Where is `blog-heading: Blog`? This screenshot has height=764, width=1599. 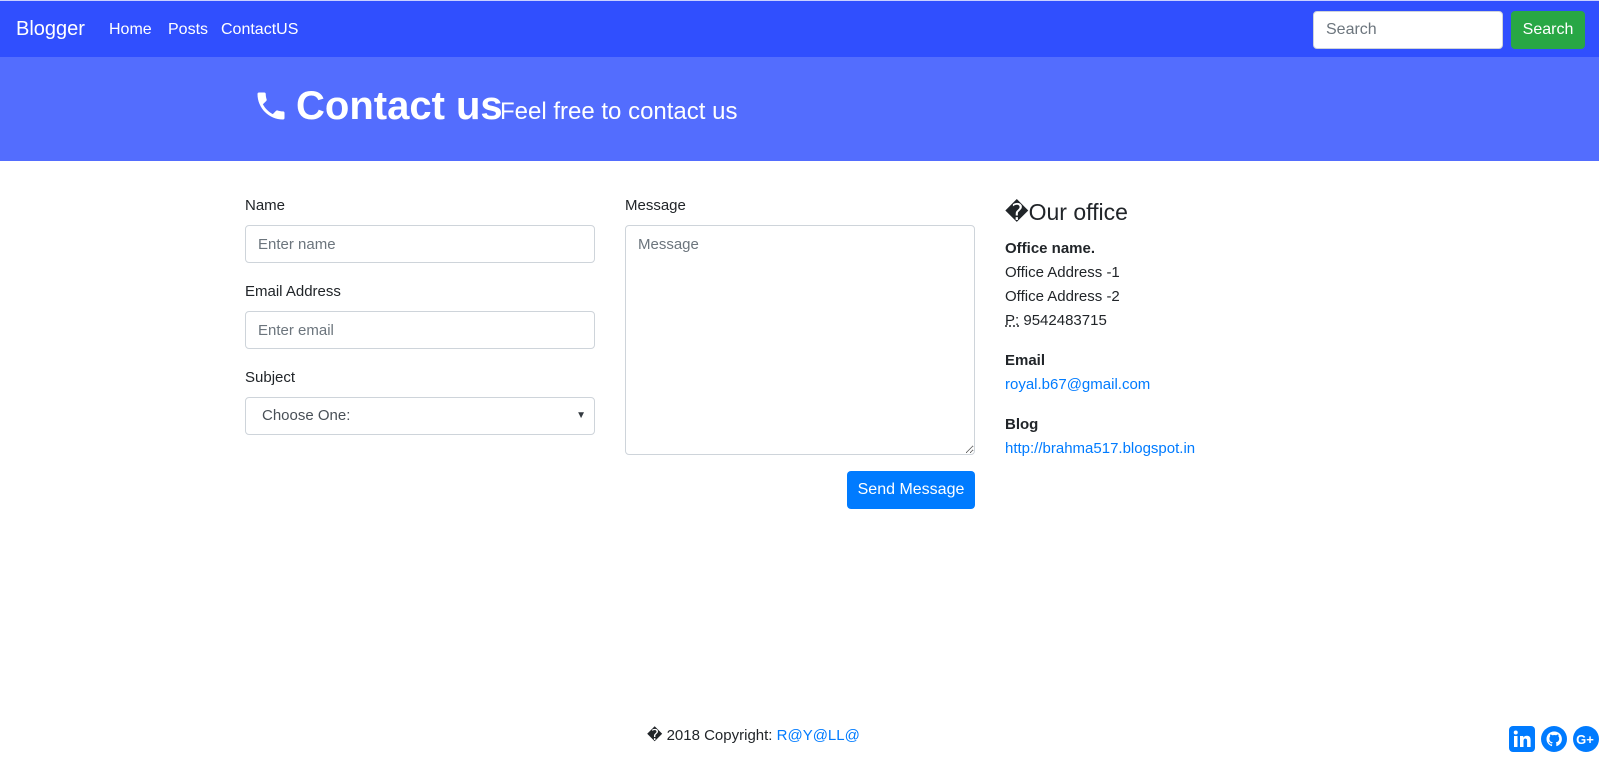 blog-heading: Blog is located at coordinates (1022, 424).